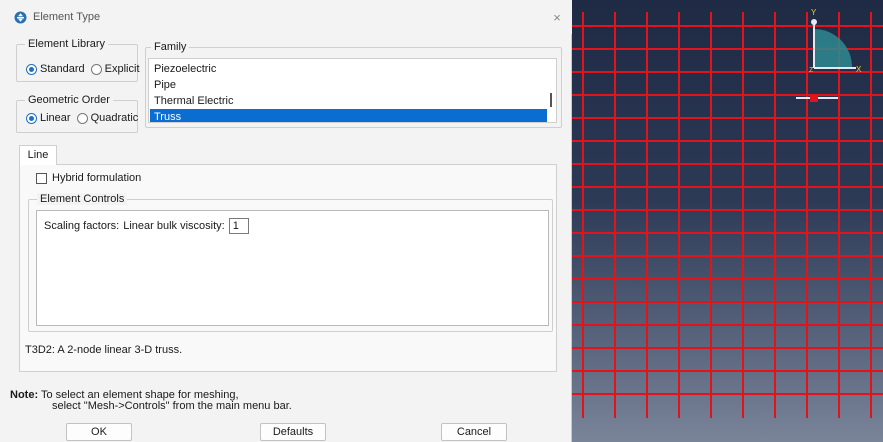 The width and height of the screenshot is (883, 442). What do you see at coordinates (67, 44) in the screenshot?
I see `element-library-label: Element Library` at bounding box center [67, 44].